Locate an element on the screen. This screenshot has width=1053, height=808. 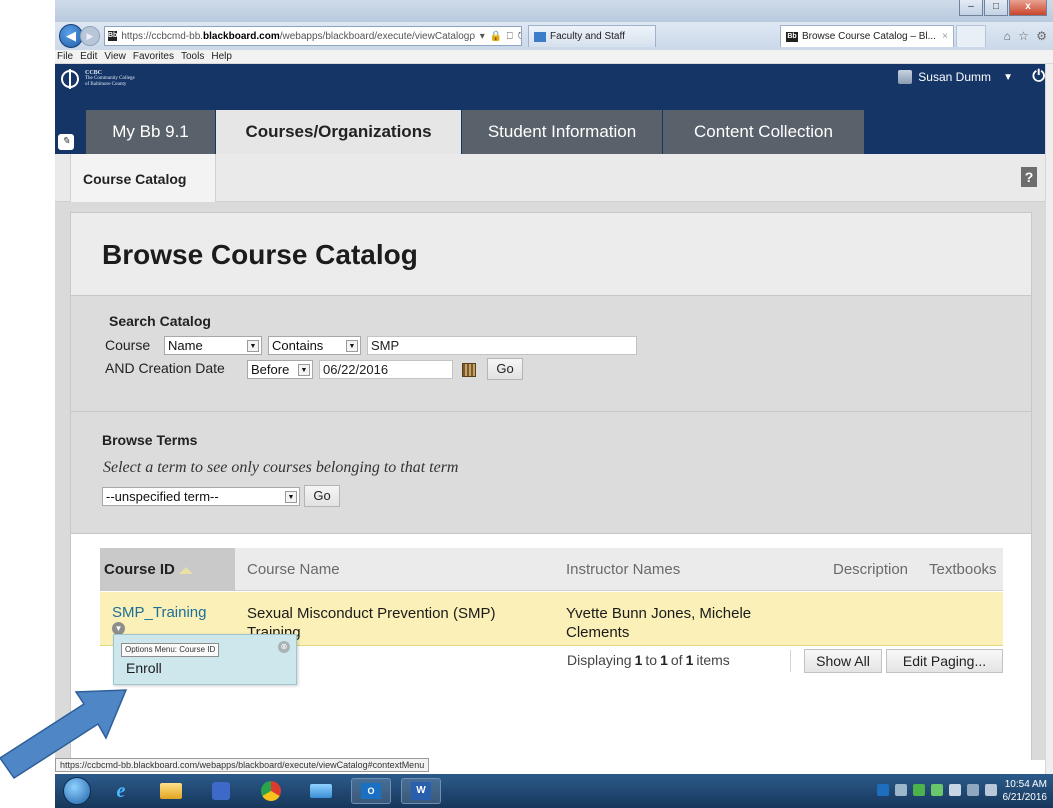
word-icon: W is located at coordinates (421, 791).